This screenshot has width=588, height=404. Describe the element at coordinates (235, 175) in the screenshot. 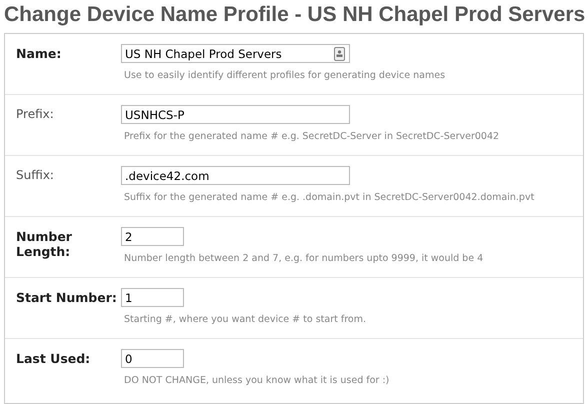

I see `input-field: .device42.com` at that location.